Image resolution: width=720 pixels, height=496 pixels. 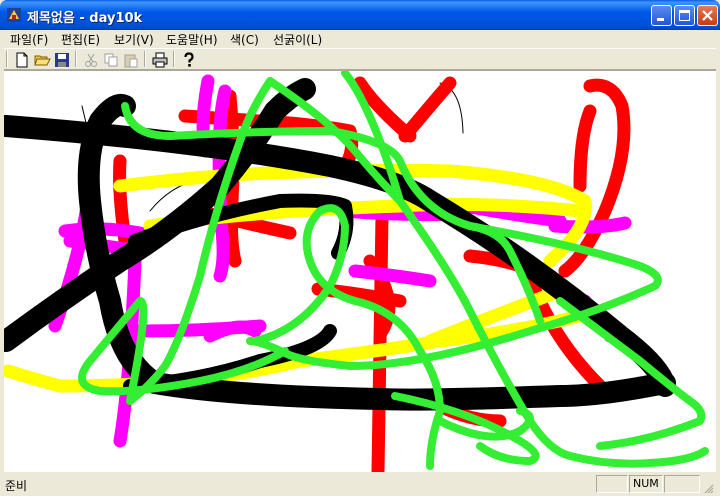 I want to click on close-button, so click(x=707, y=15).